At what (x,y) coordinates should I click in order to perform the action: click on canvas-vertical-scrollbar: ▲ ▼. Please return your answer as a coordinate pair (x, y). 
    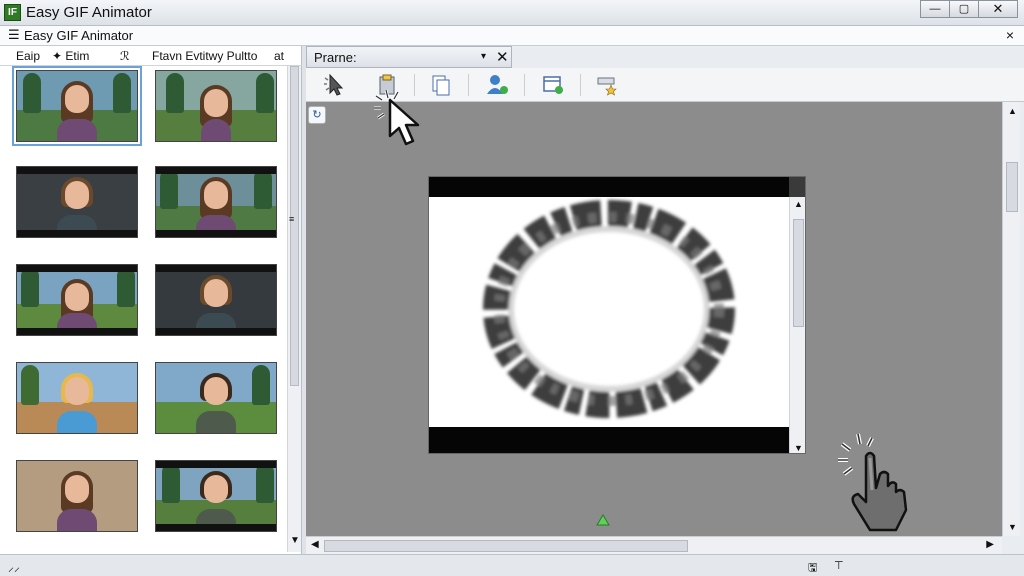
    Looking at the image, I should click on (1011, 319).